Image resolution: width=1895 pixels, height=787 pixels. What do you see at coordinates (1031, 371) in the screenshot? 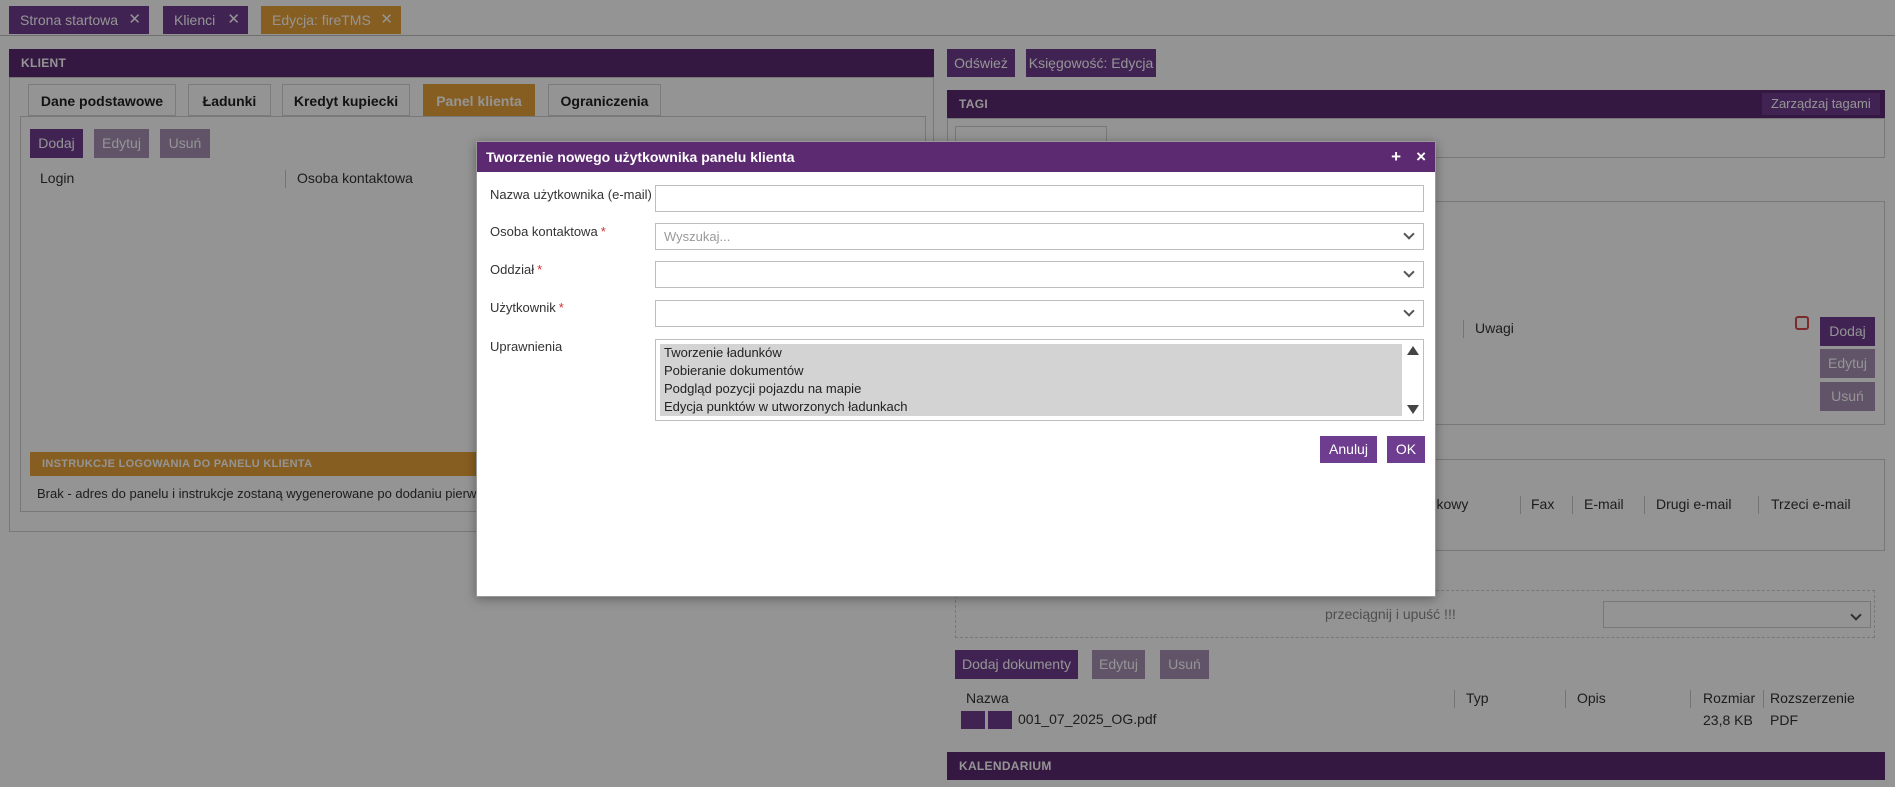
I see `permission-item: Pobieranie dokumentów` at bounding box center [1031, 371].